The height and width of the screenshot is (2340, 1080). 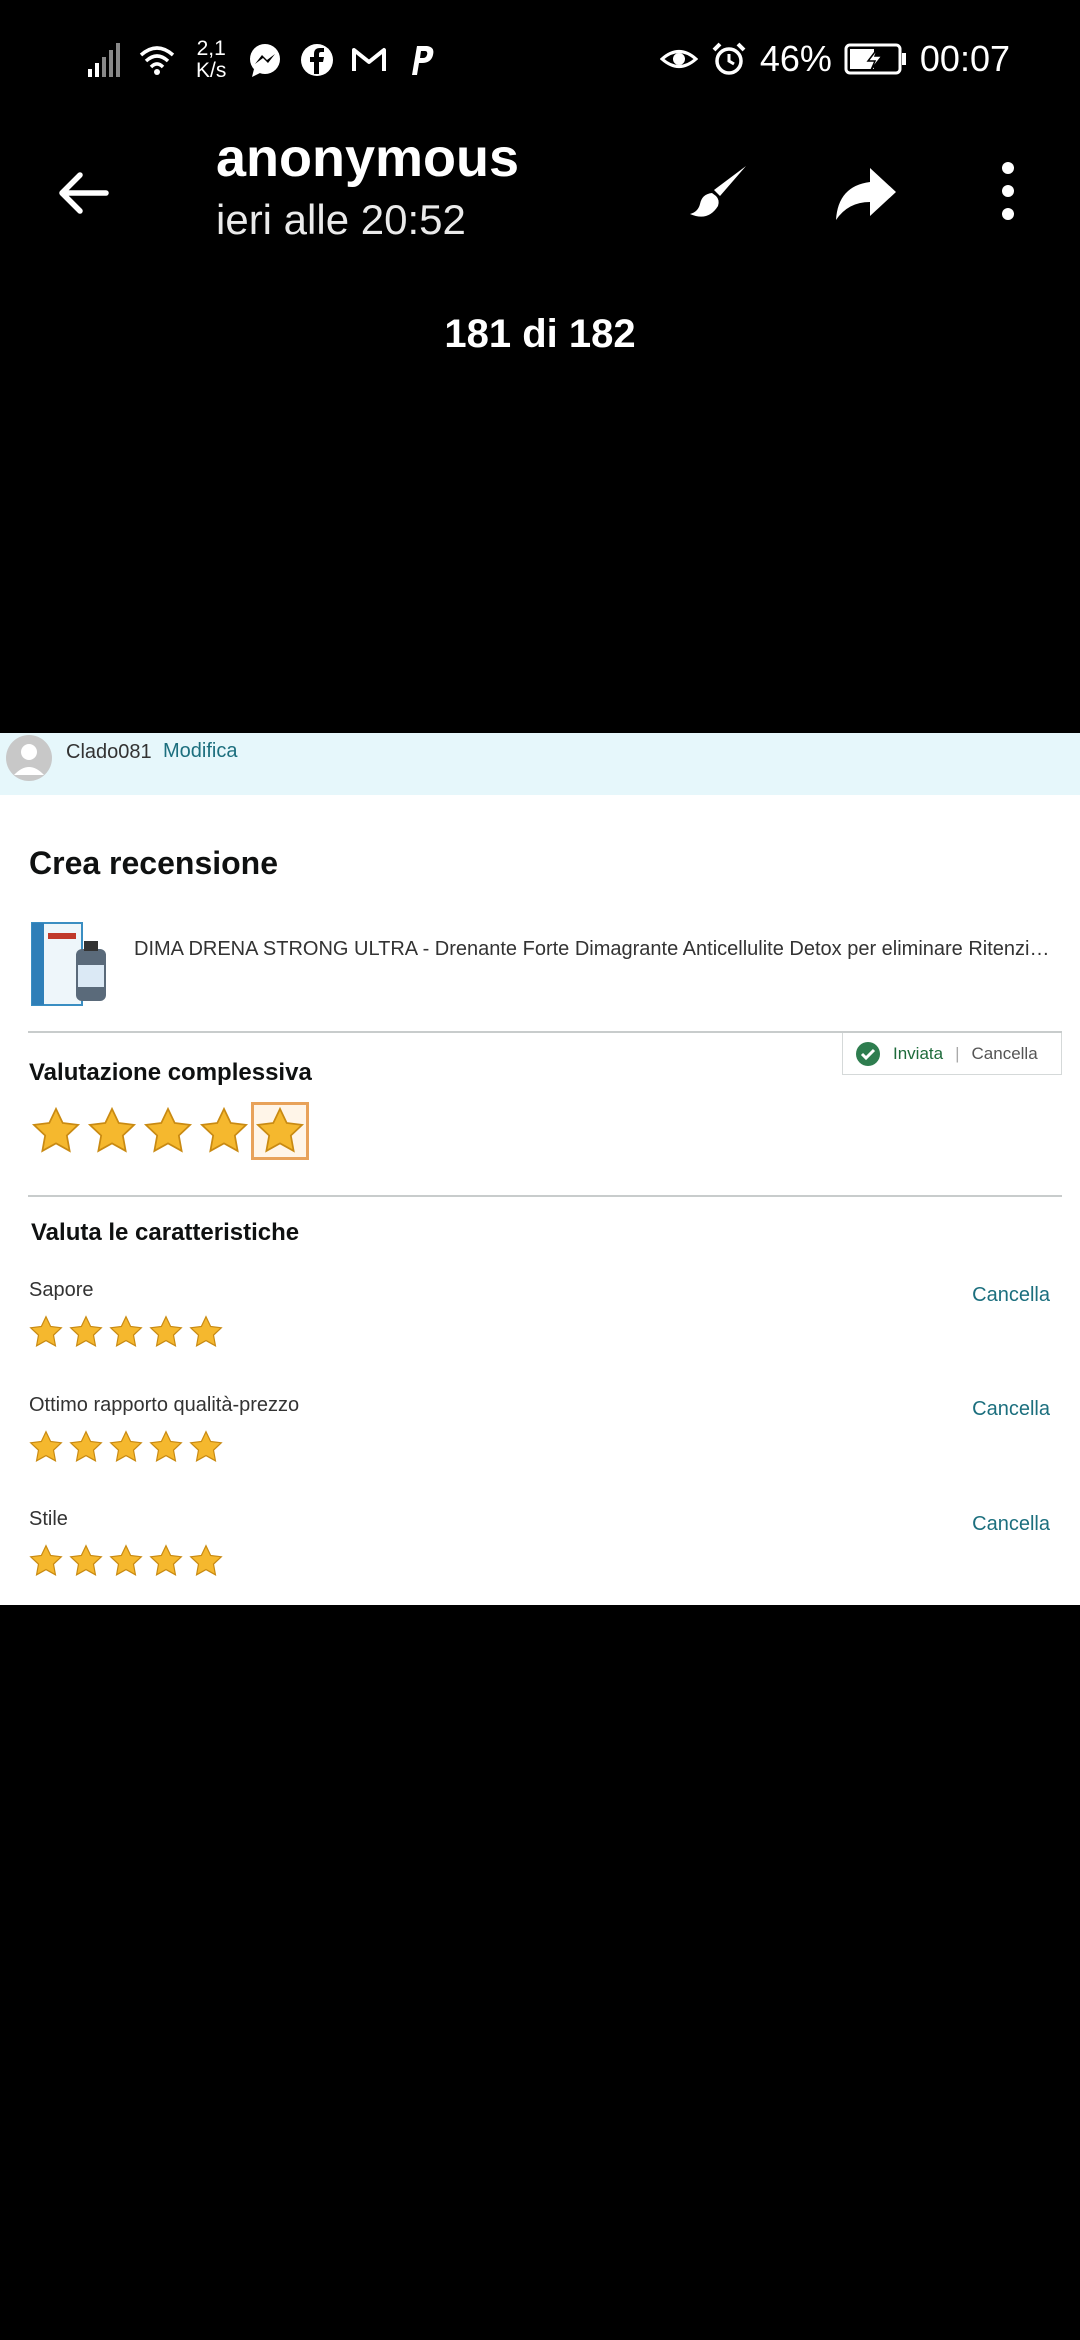 What do you see at coordinates (154, 863) in the screenshot?
I see `page-title: Crea recensione` at bounding box center [154, 863].